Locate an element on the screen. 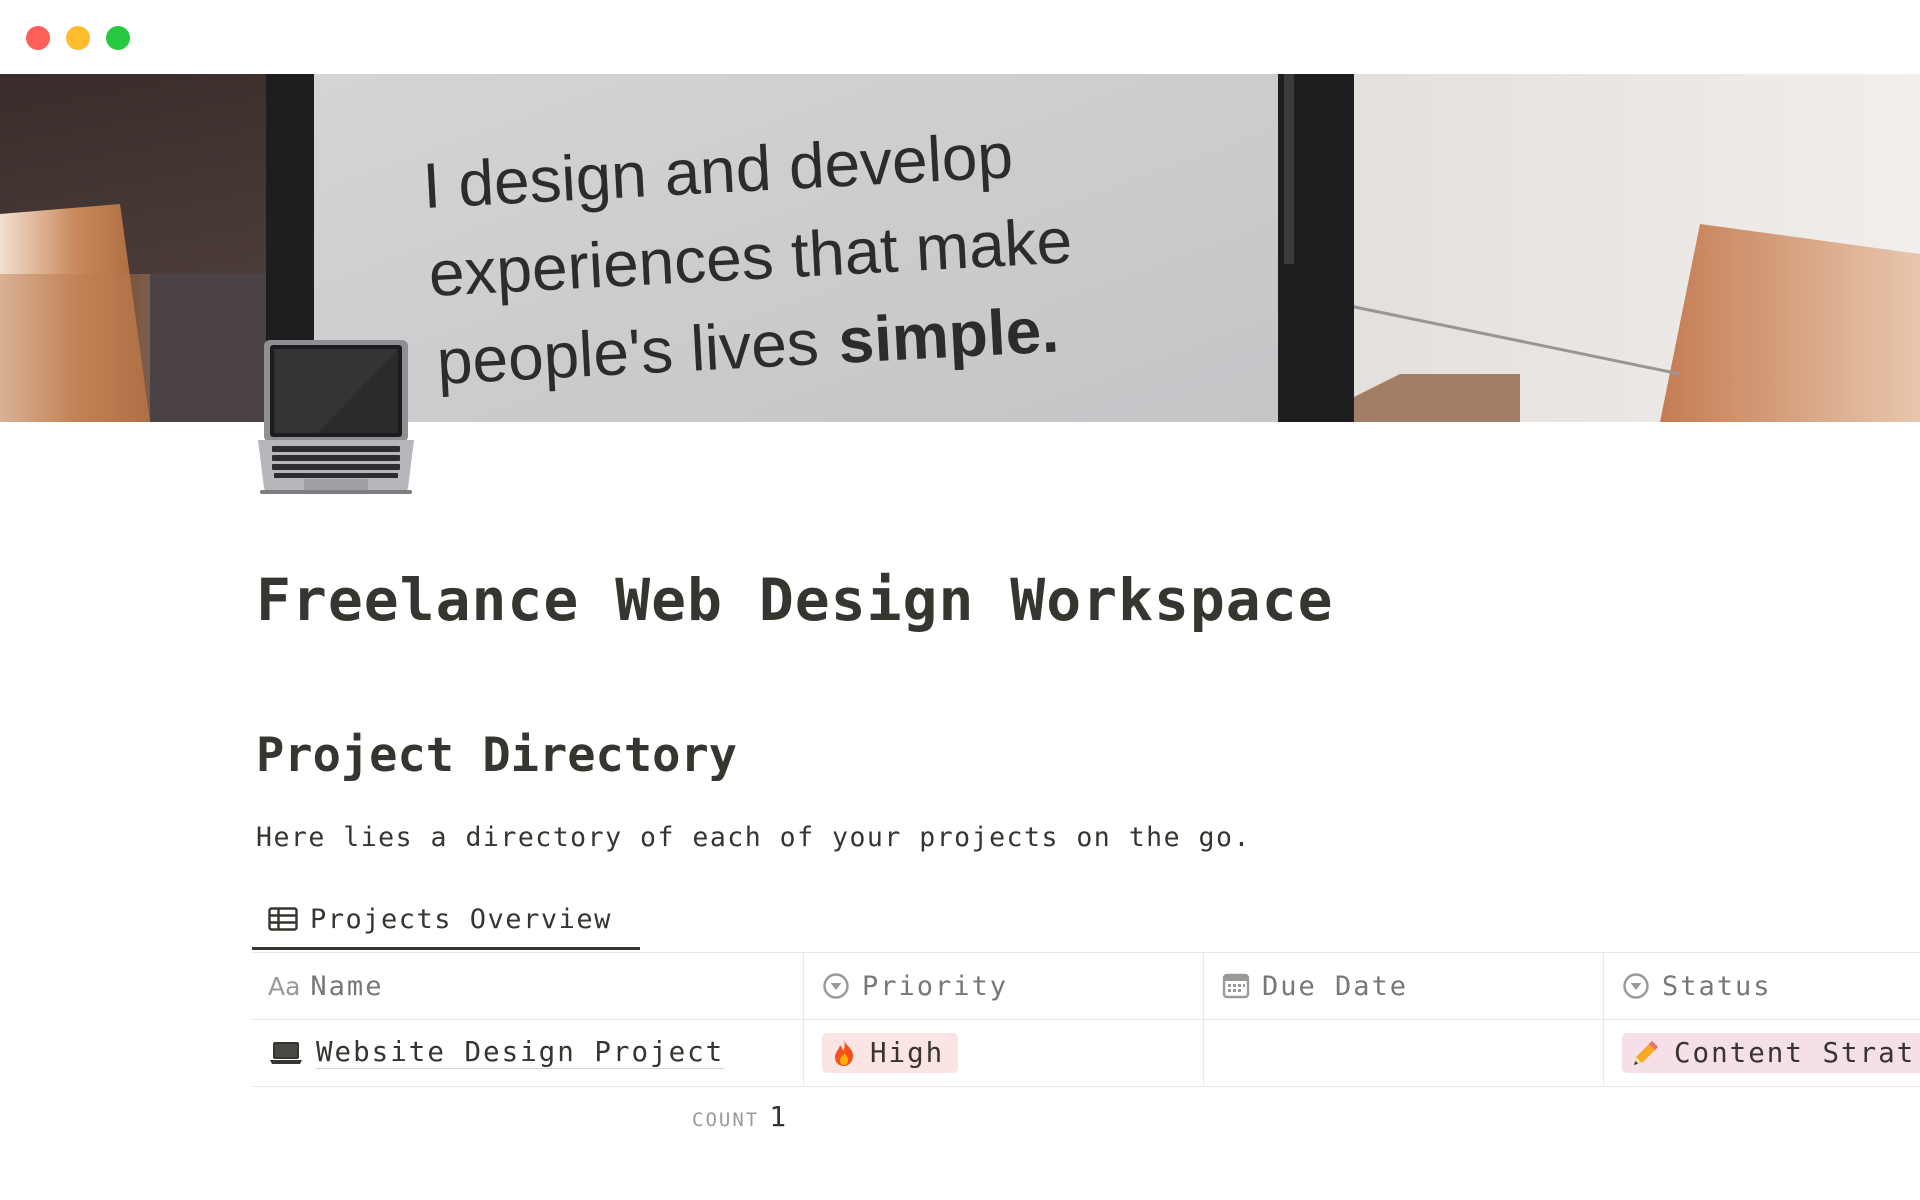 This screenshot has width=1920, height=1200. count-value: 1 is located at coordinates (778, 1116).